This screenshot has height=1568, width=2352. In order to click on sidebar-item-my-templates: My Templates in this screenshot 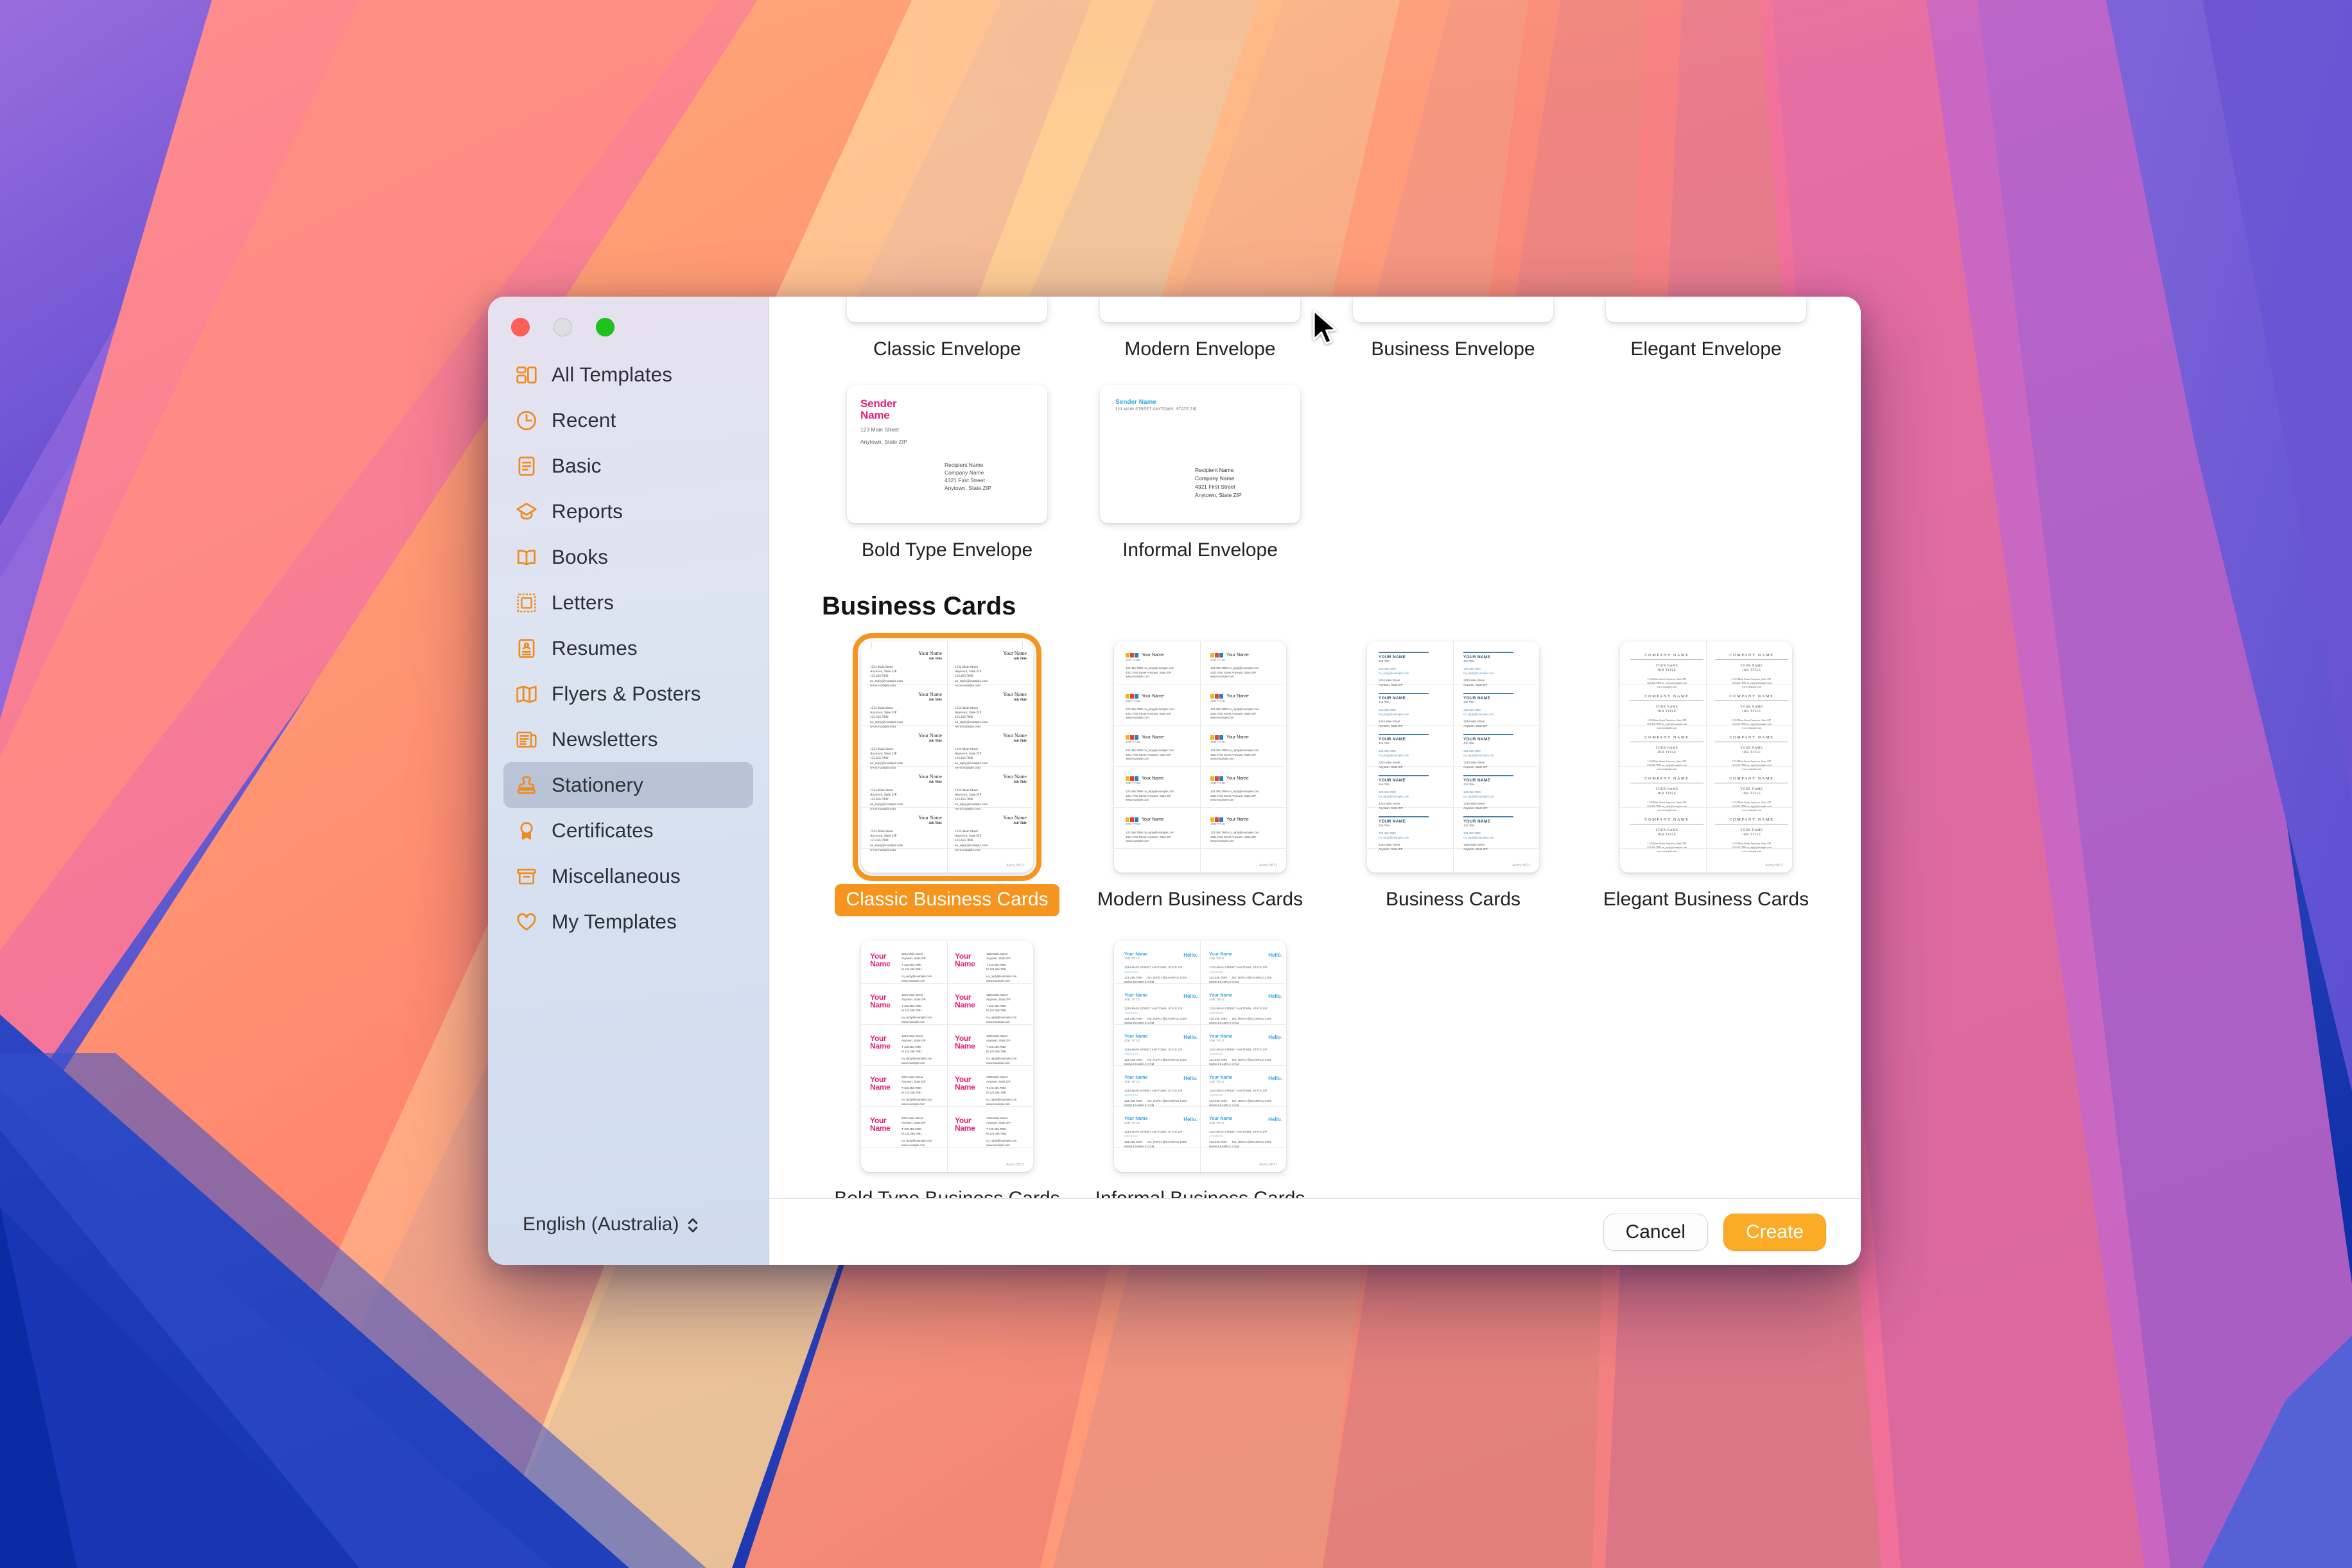, I will do `click(628, 922)`.